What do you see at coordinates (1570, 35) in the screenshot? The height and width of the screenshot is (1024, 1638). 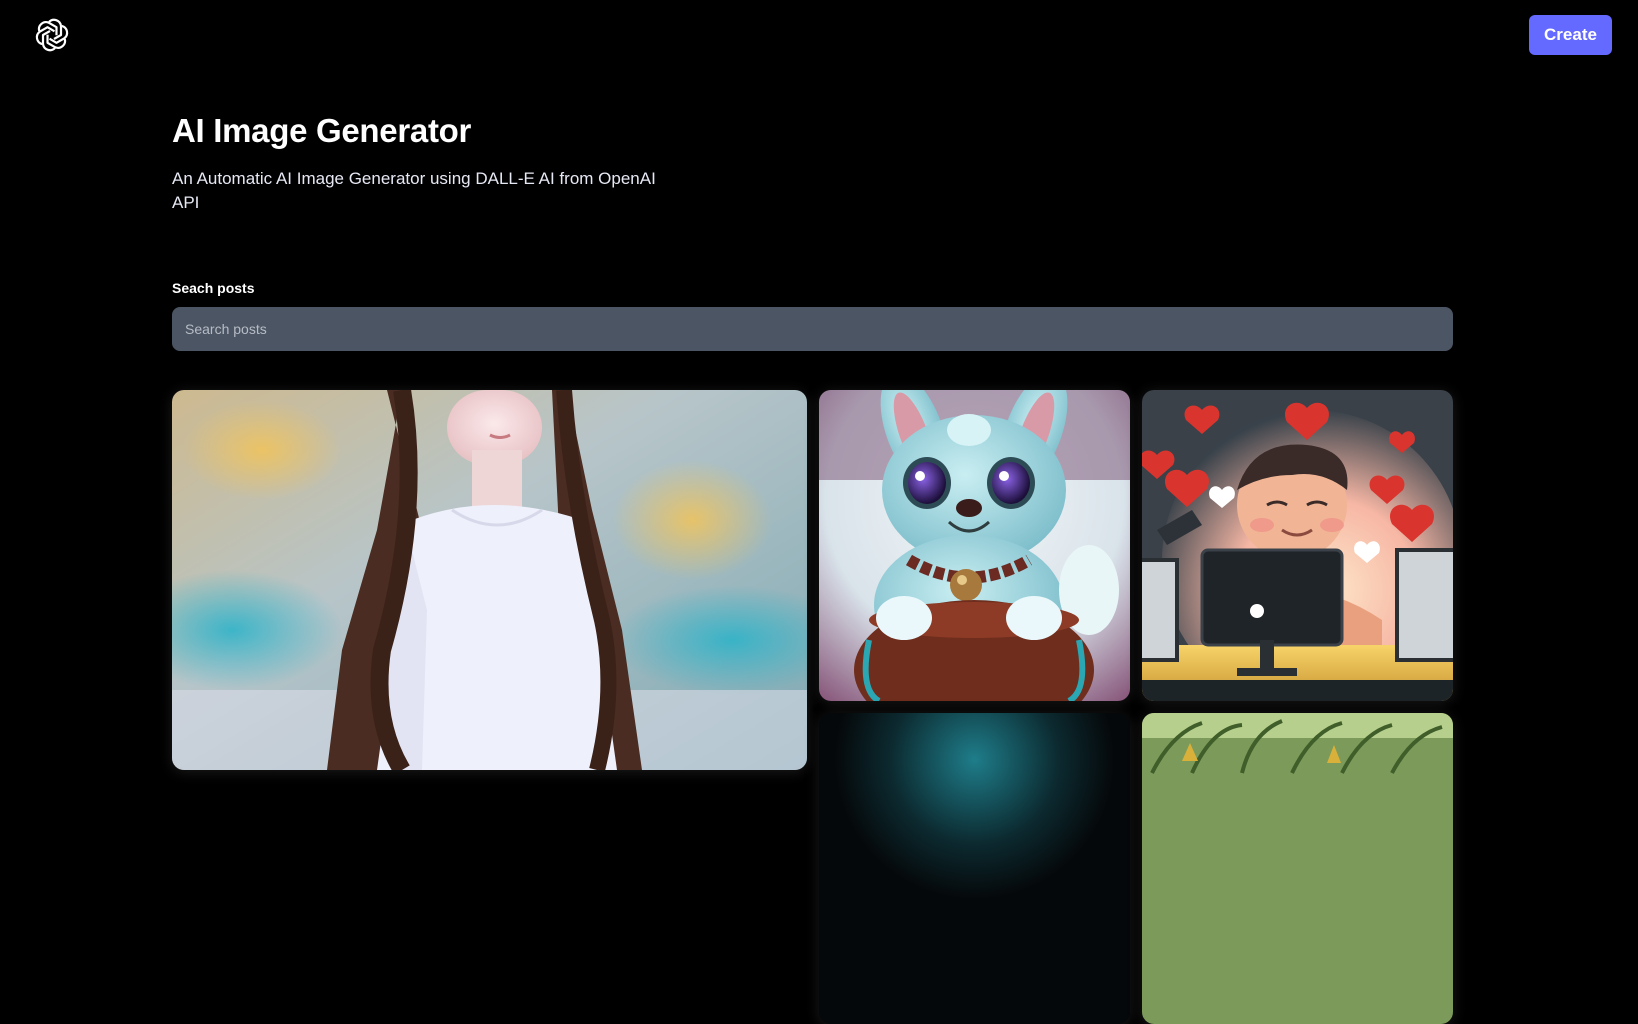 I see `create-button: Create` at bounding box center [1570, 35].